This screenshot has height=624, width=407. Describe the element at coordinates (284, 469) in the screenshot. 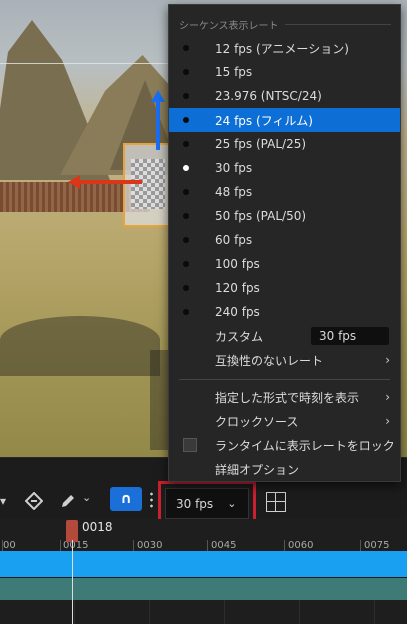

I see `menu-item-advanced-options: 詳細オプション` at that location.